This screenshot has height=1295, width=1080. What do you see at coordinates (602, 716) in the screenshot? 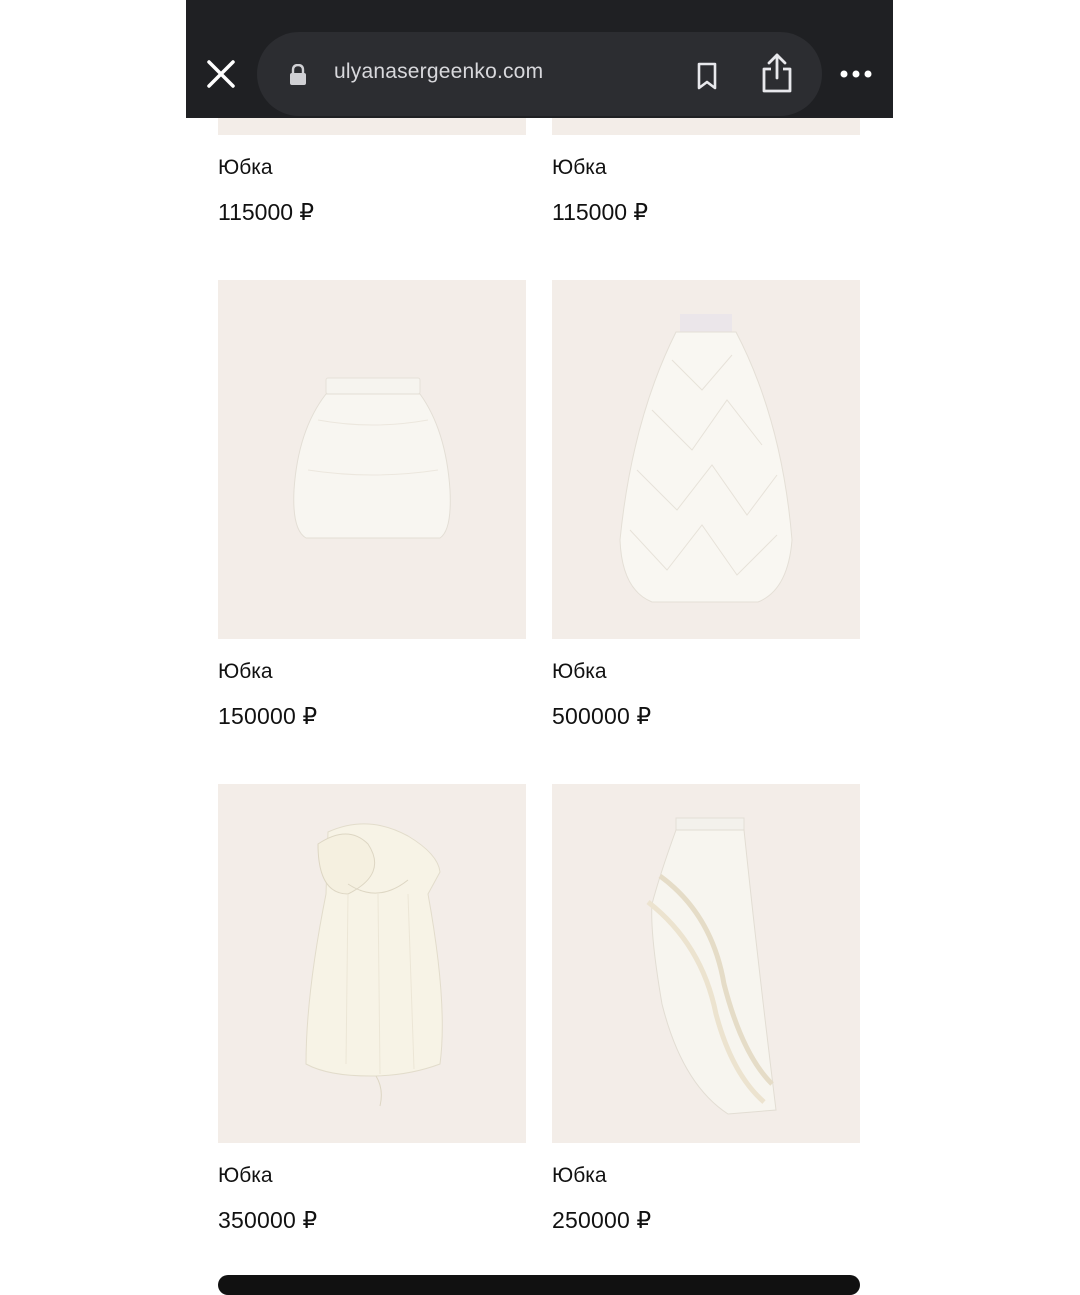
I see `product-price: 500000 ₽` at bounding box center [602, 716].